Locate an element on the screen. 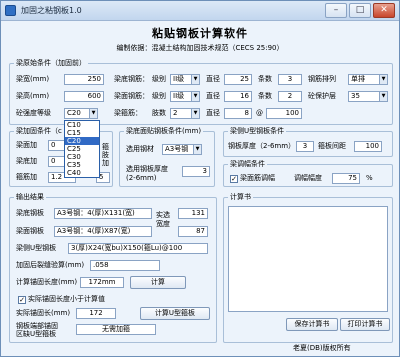 The height and width of the screenshot is (357, 400). app-icon is located at coordinates (10, 10).